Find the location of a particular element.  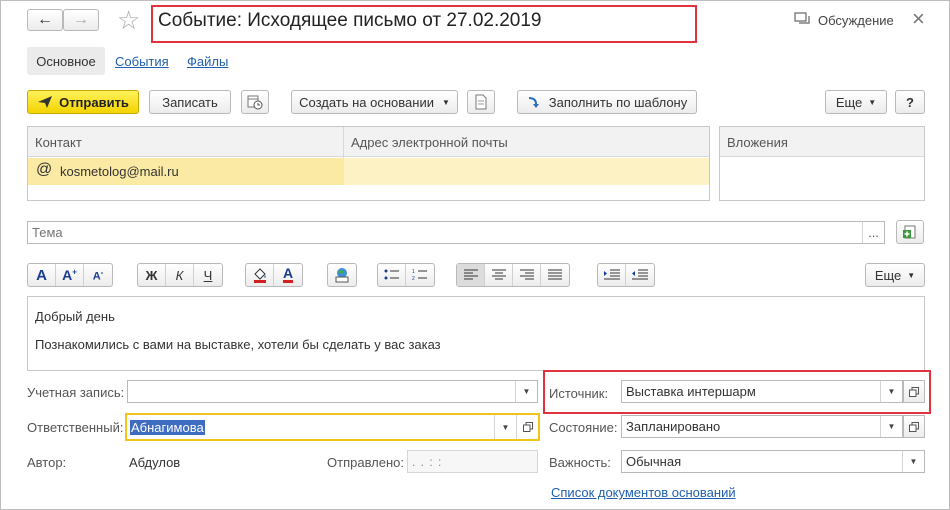

bold-button: Ж is located at coordinates (152, 275).